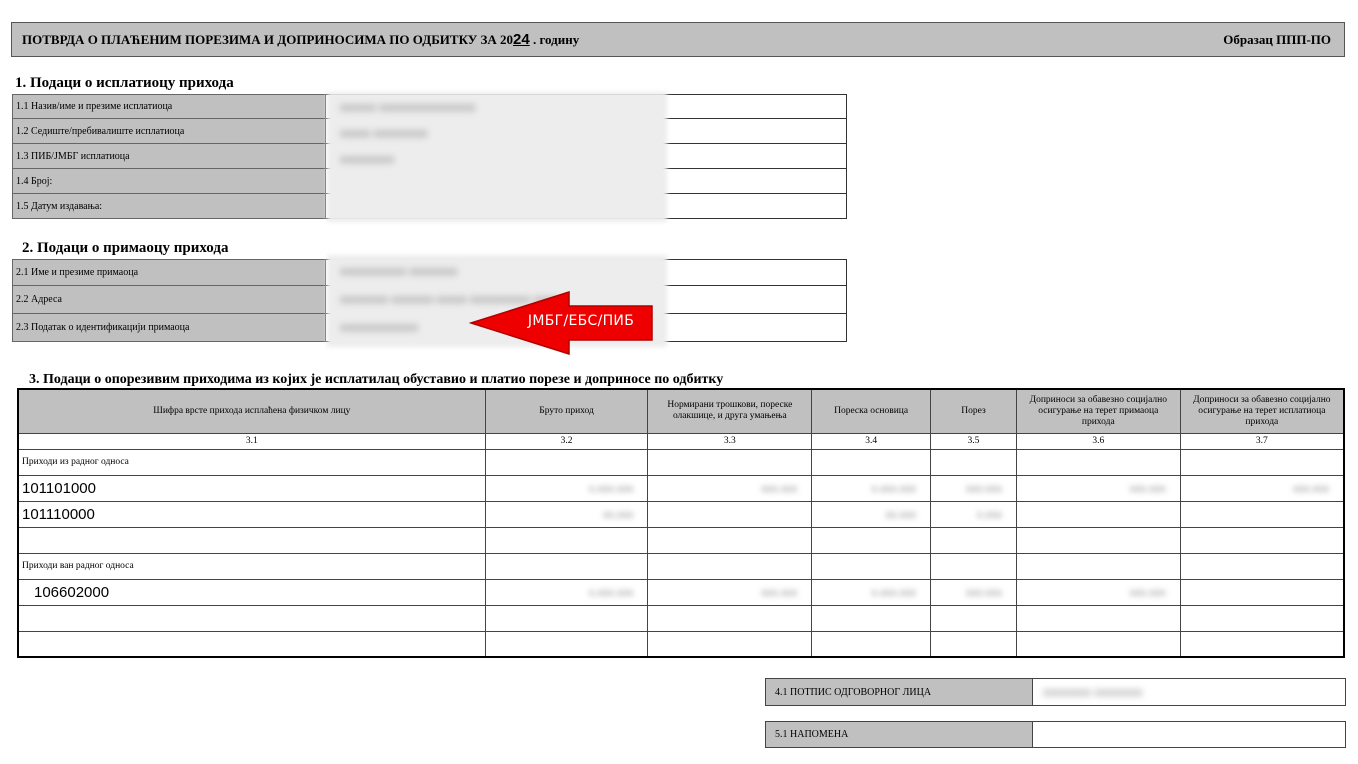  What do you see at coordinates (169, 272) in the screenshot?
I see `recipient-name-label: 2.1 Име и презиме примаоца` at bounding box center [169, 272].